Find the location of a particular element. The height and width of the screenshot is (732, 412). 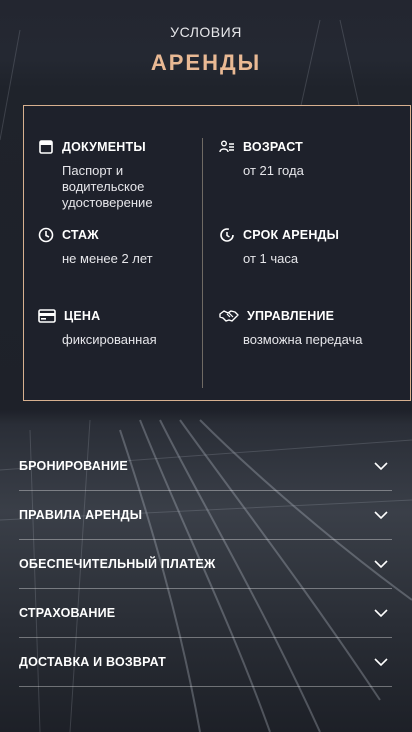

condition-title: ЦЕНА is located at coordinates (82, 316).